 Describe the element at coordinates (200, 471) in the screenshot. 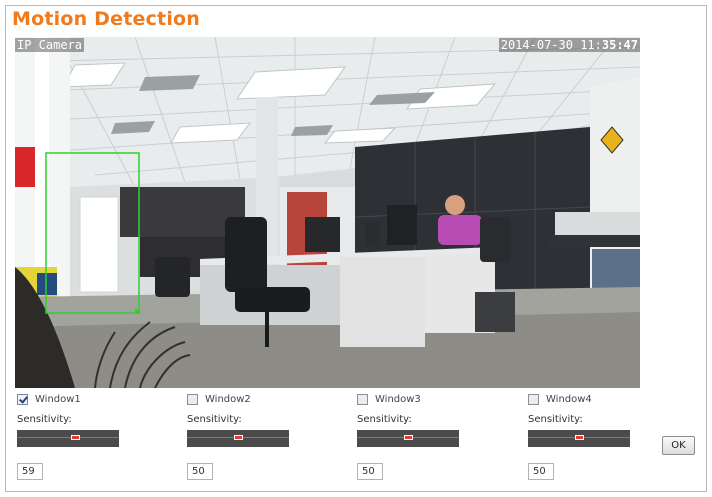

I see `window2-sensitivity-value: 50` at that location.